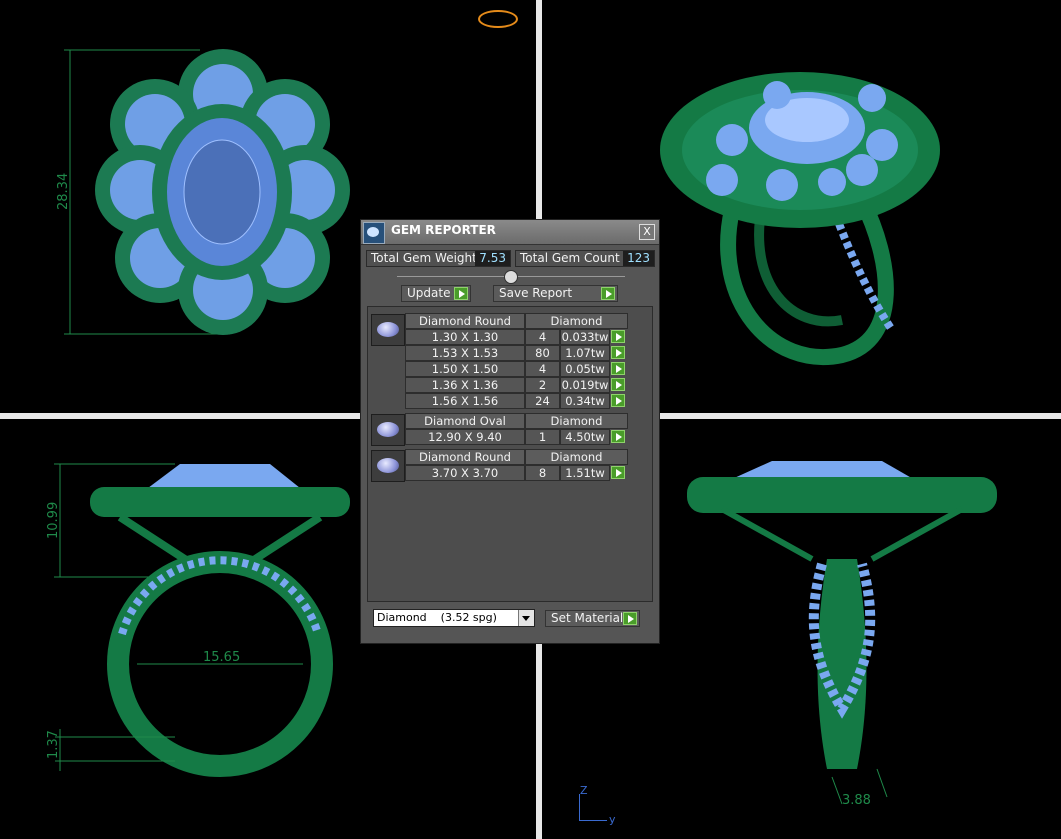 The width and height of the screenshot is (1061, 839). Describe the element at coordinates (585, 353) in the screenshot. I see `gem-weight: 1.07tw` at that location.